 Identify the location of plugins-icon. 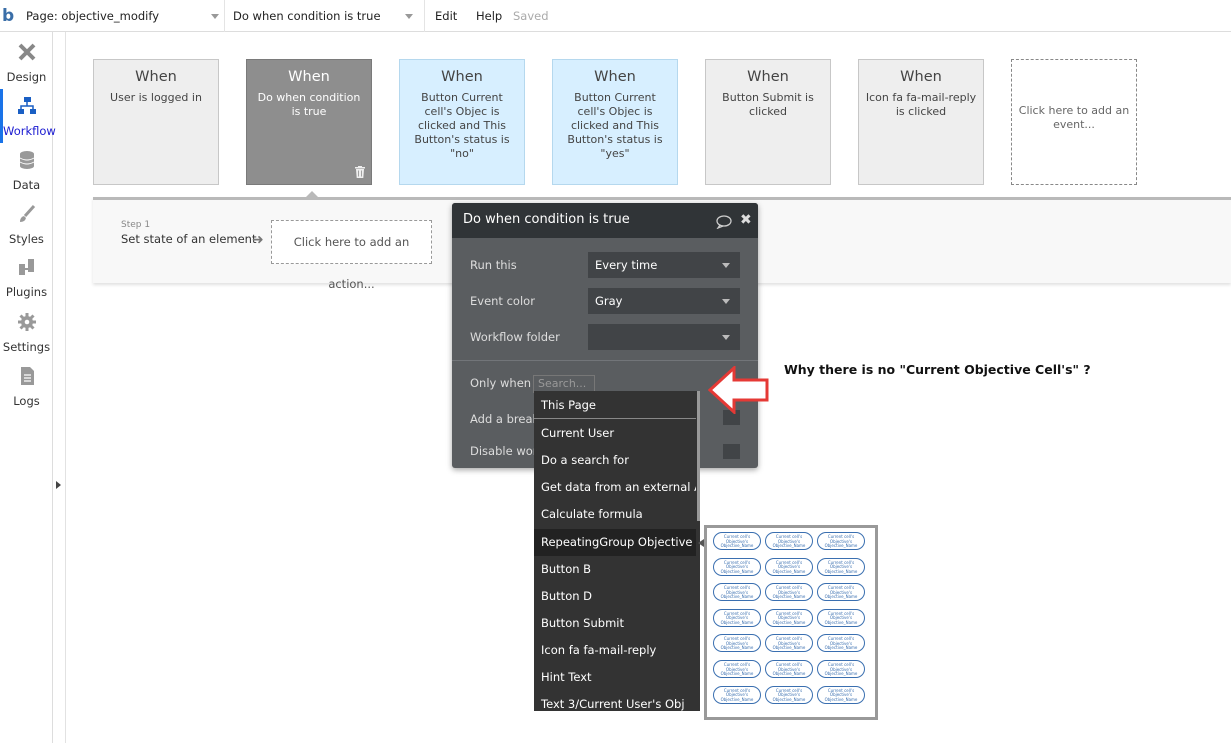
(26, 267).